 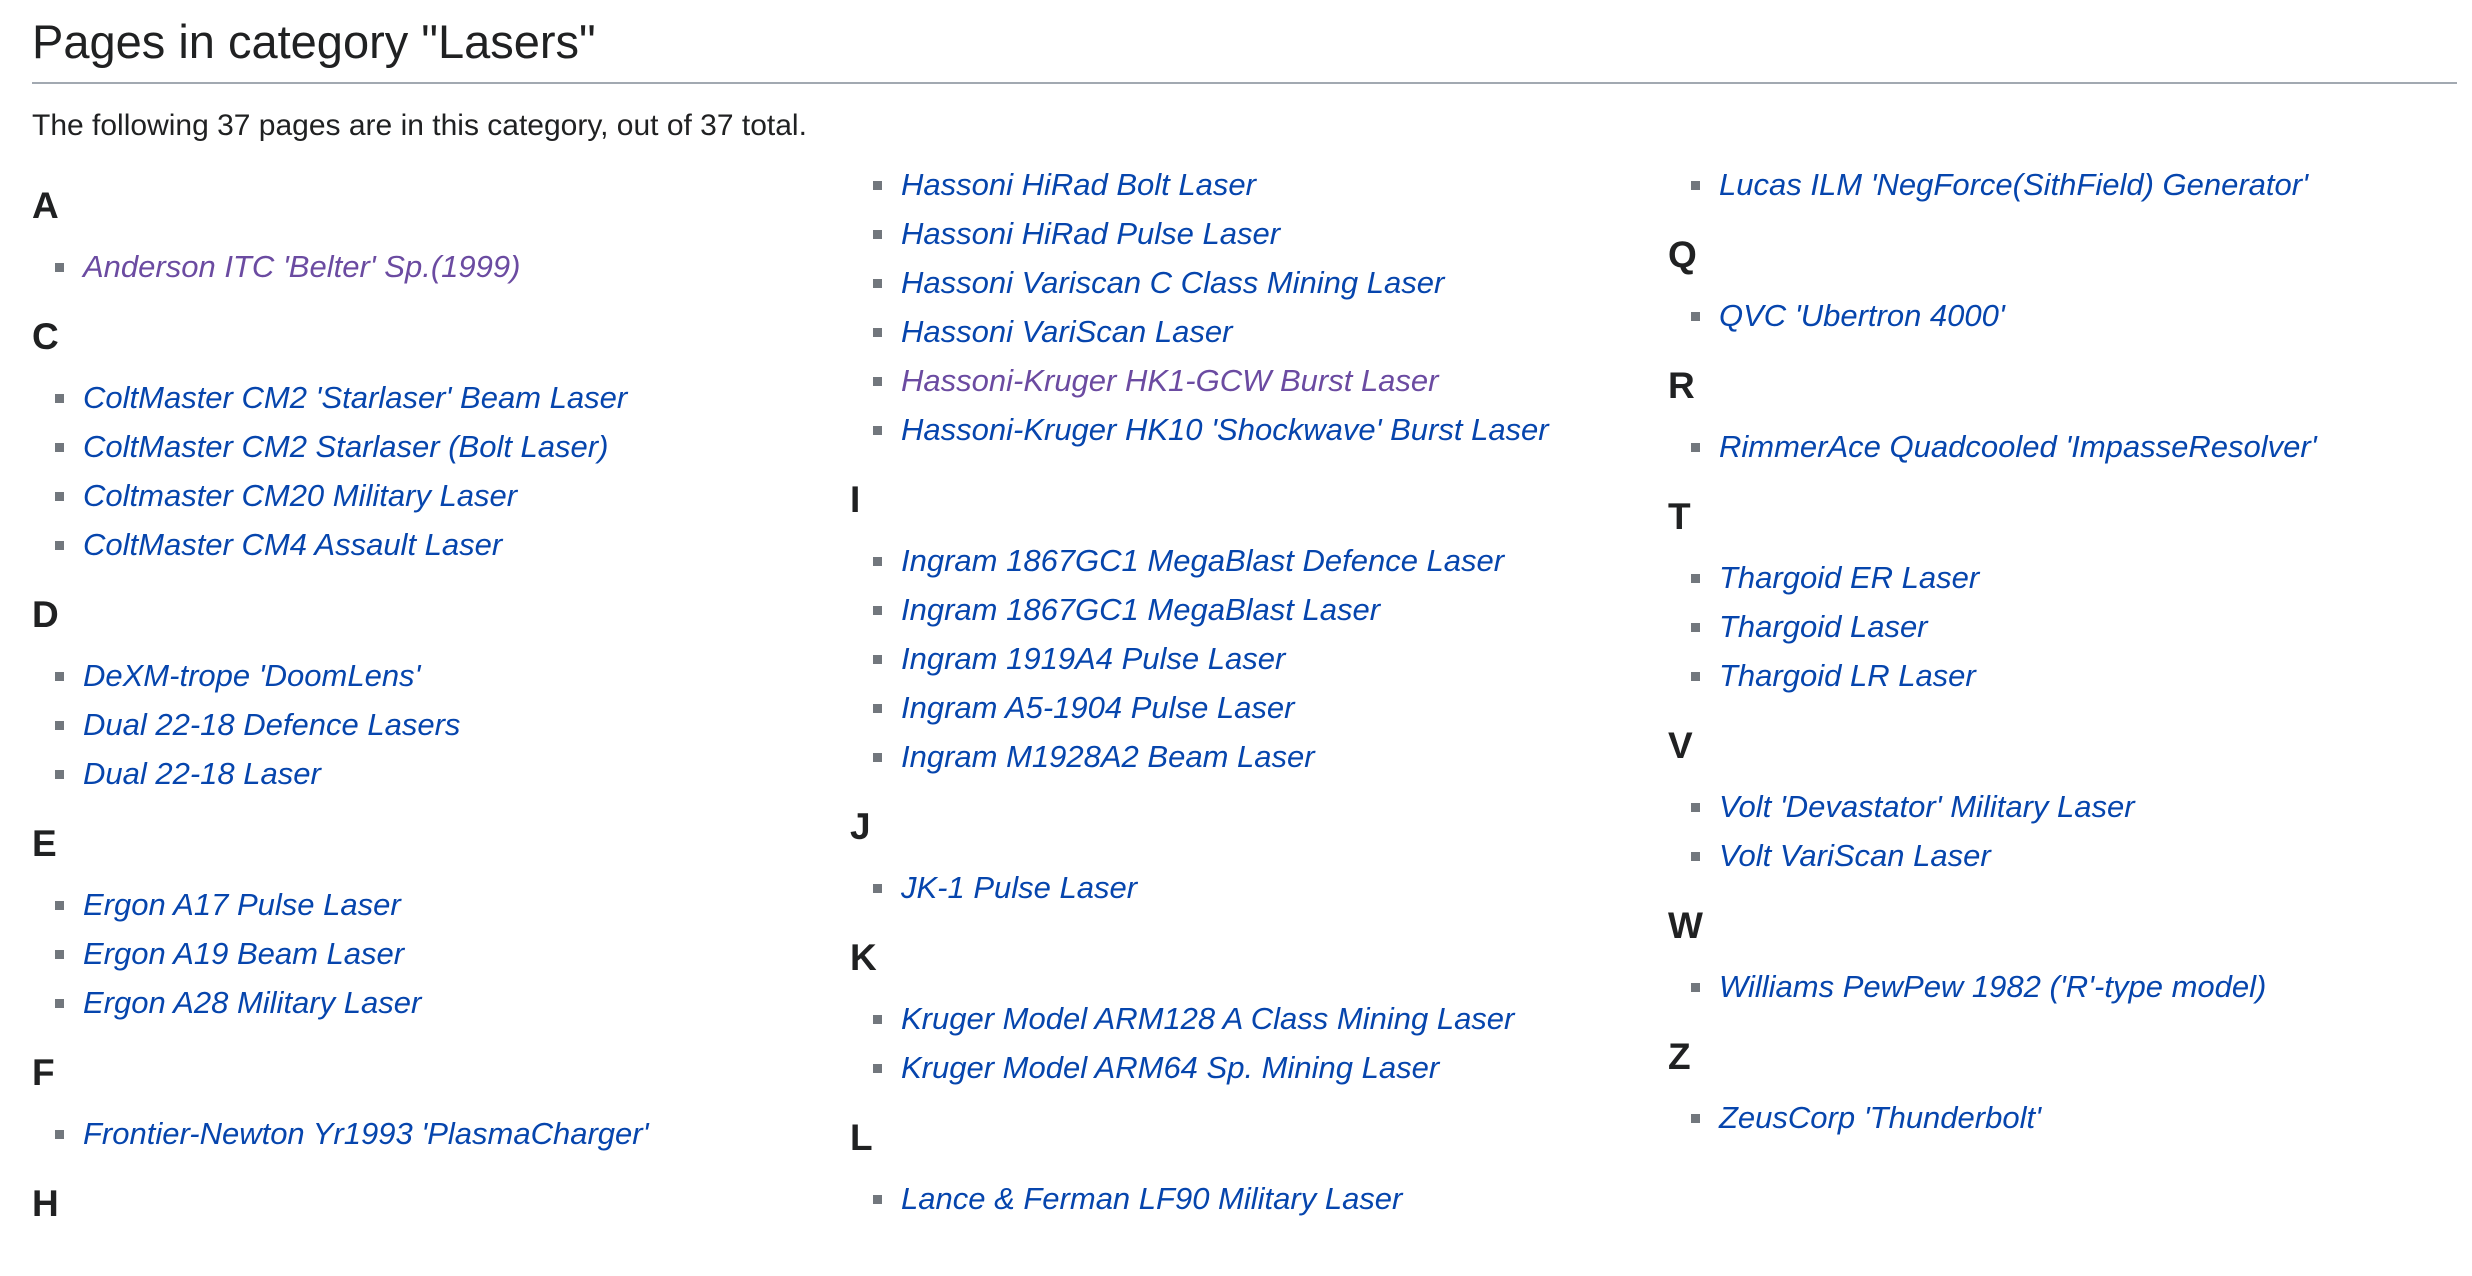 What do you see at coordinates (1679, 1056) in the screenshot?
I see `letter-heading: Z` at bounding box center [1679, 1056].